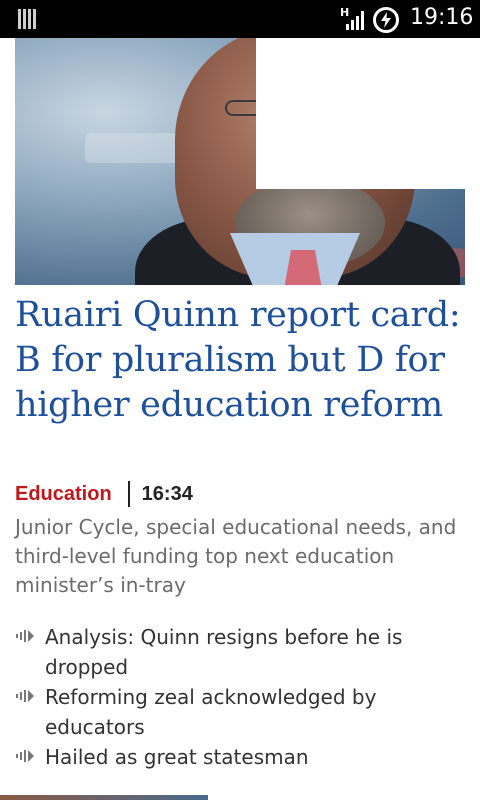 Image resolution: width=480 pixels, height=800 pixels. I want to click on related-link-item: Hailed as great statesman, so click(242, 757).